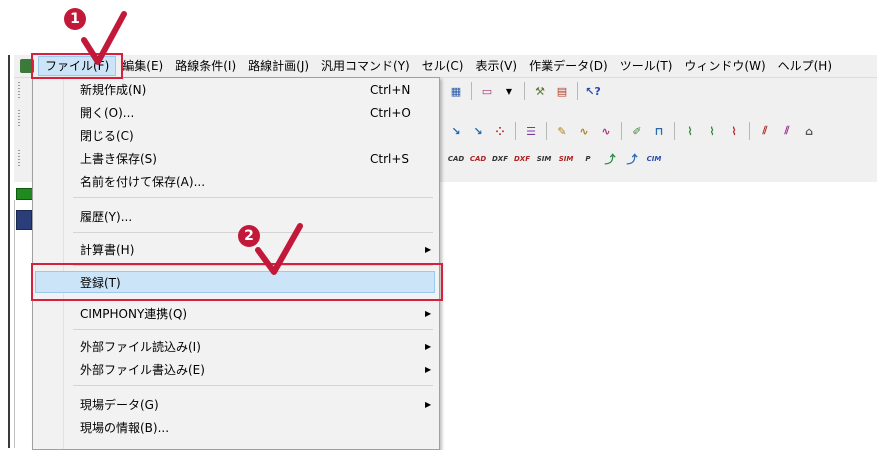  Describe the element at coordinates (107, 136) in the screenshot. I see `menu-item-label: 閉じる(C)` at that location.